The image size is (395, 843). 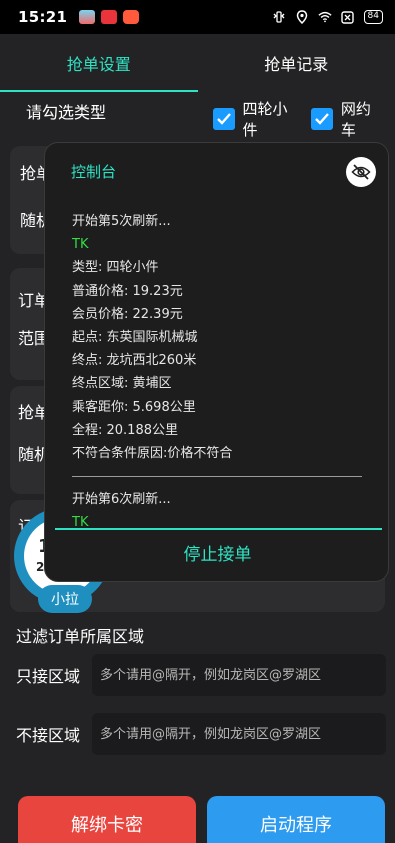 I want to click on ride-hailing-label: 网约车, so click(x=355, y=119).